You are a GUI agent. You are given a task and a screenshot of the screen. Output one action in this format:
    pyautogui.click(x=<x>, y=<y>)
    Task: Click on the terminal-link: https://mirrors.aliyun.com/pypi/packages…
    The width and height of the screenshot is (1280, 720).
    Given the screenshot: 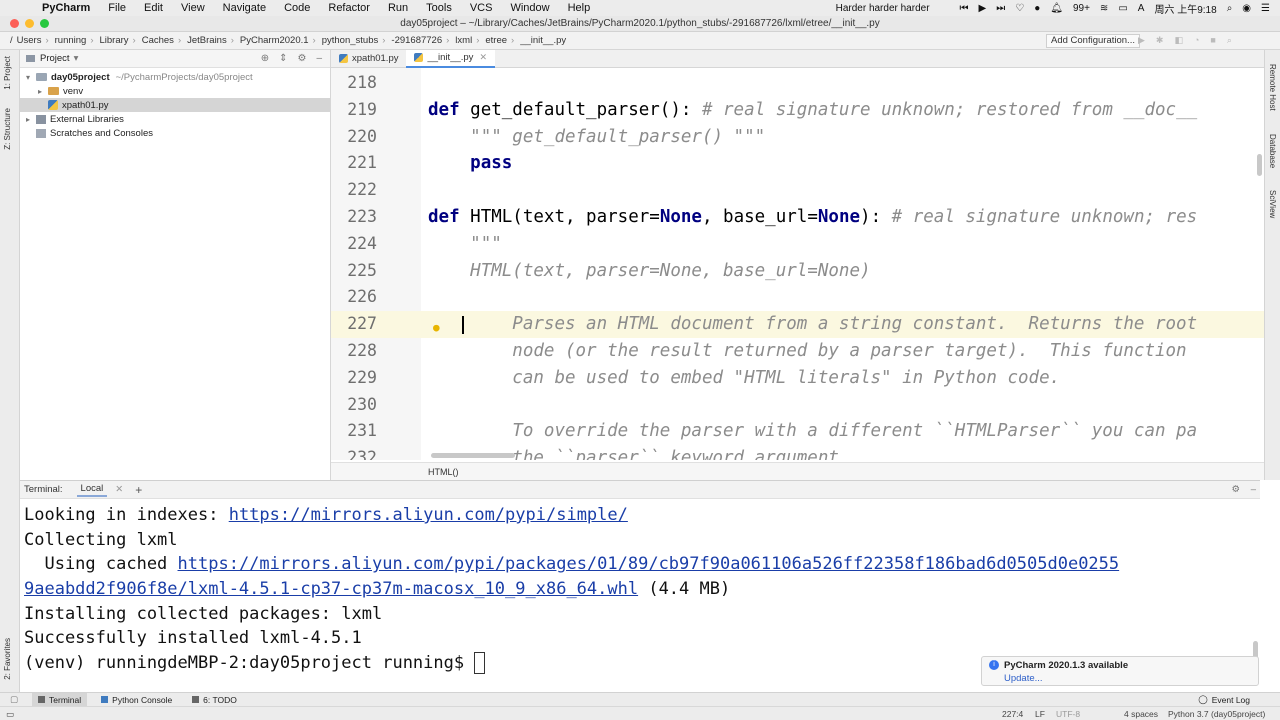 What is the action you would take?
    pyautogui.click(x=649, y=564)
    